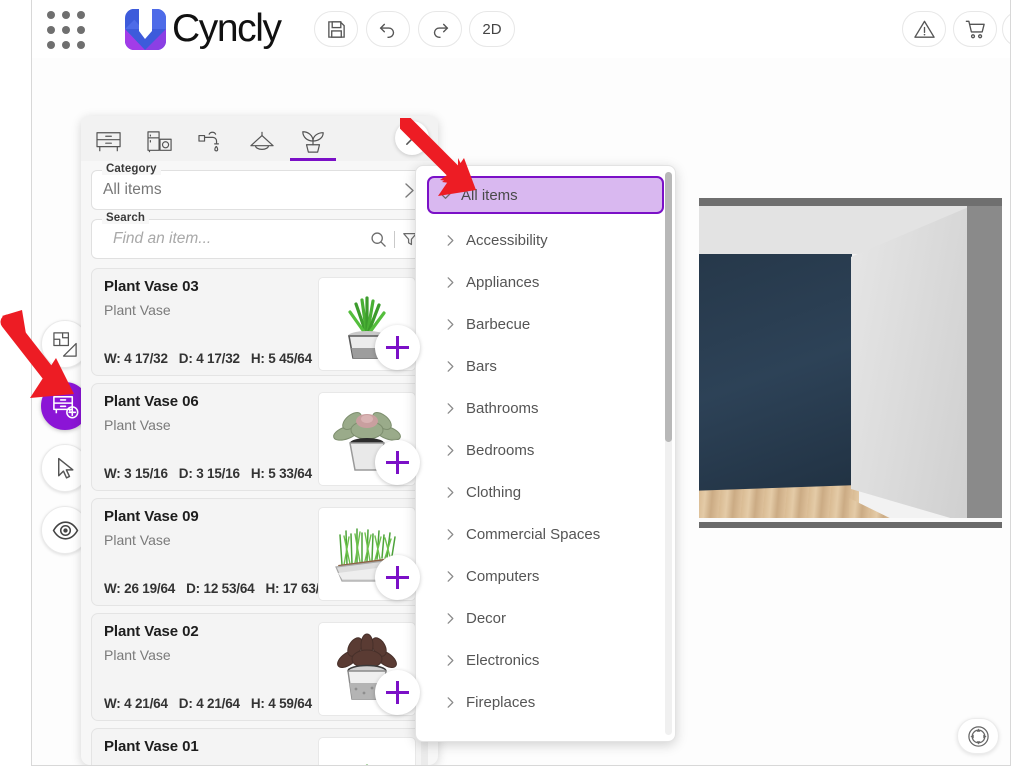 Image resolution: width=1033 pixels, height=772 pixels. I want to click on undo-button, so click(388, 29).